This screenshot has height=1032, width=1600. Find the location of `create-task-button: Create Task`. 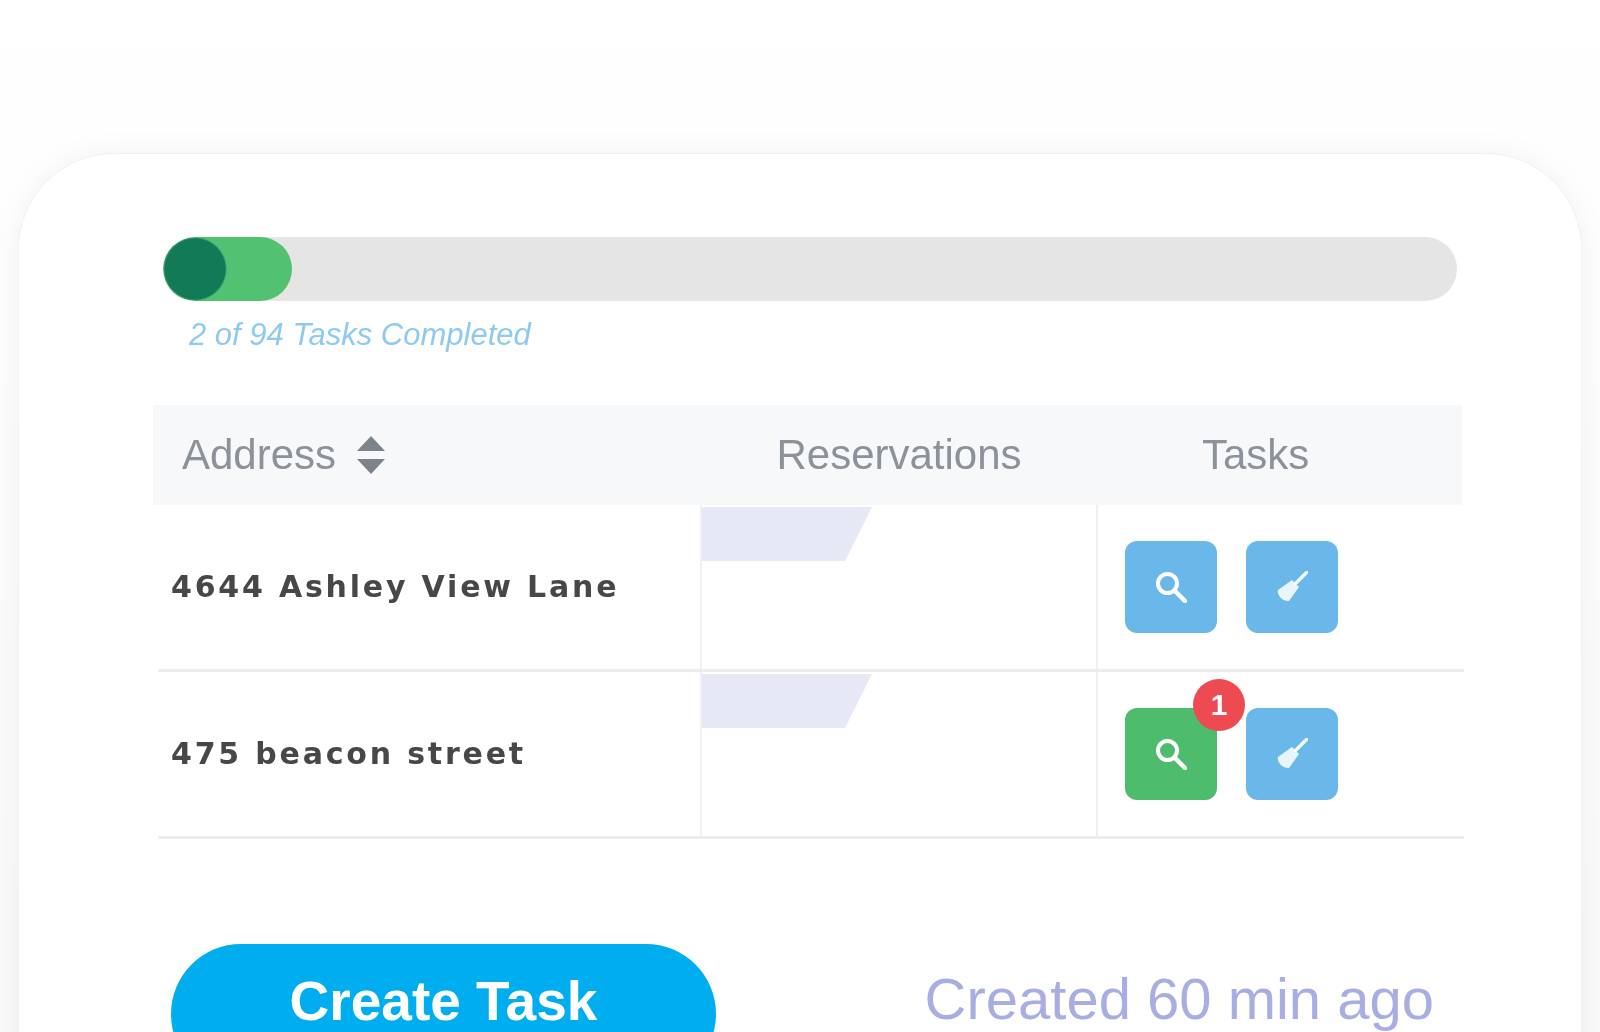

create-task-button: Create Task is located at coordinates (443, 988).